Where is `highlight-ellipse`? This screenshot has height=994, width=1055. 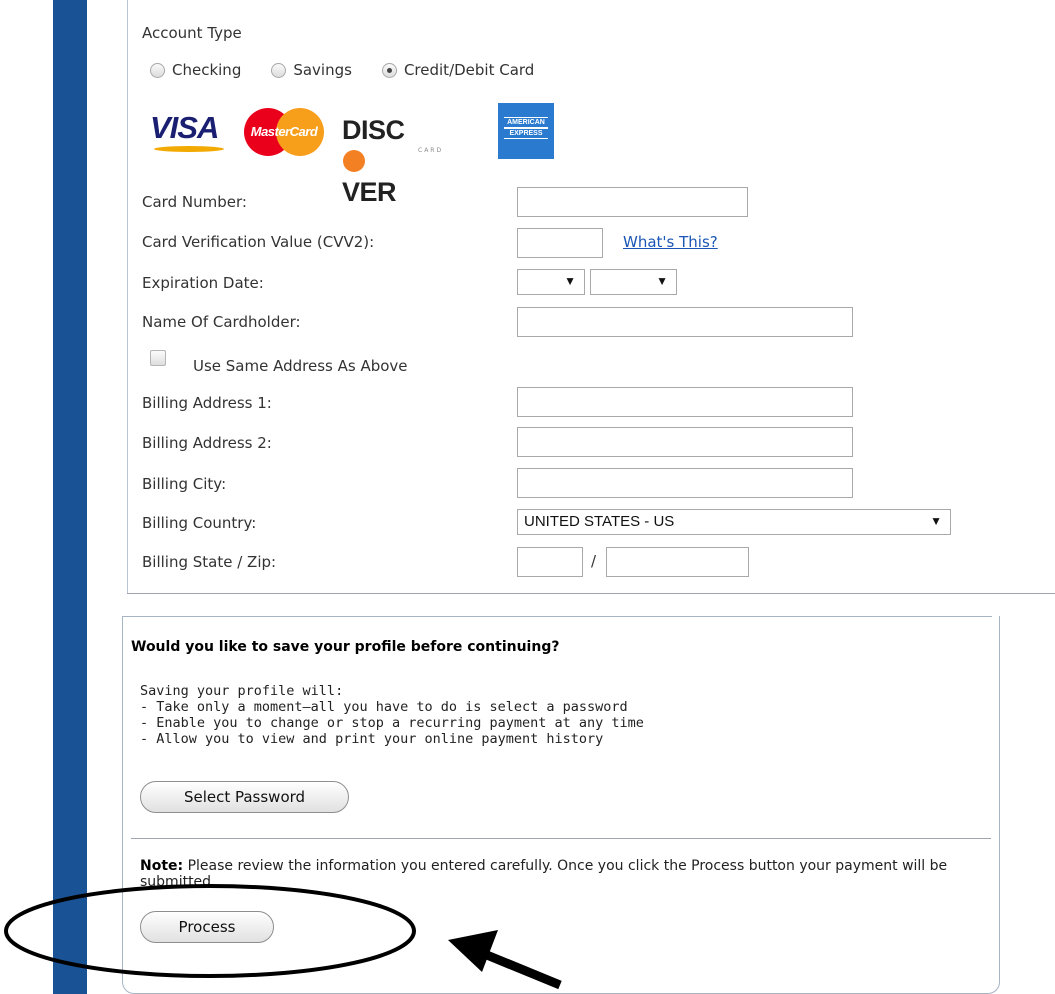
highlight-ellipse is located at coordinates (210, 931).